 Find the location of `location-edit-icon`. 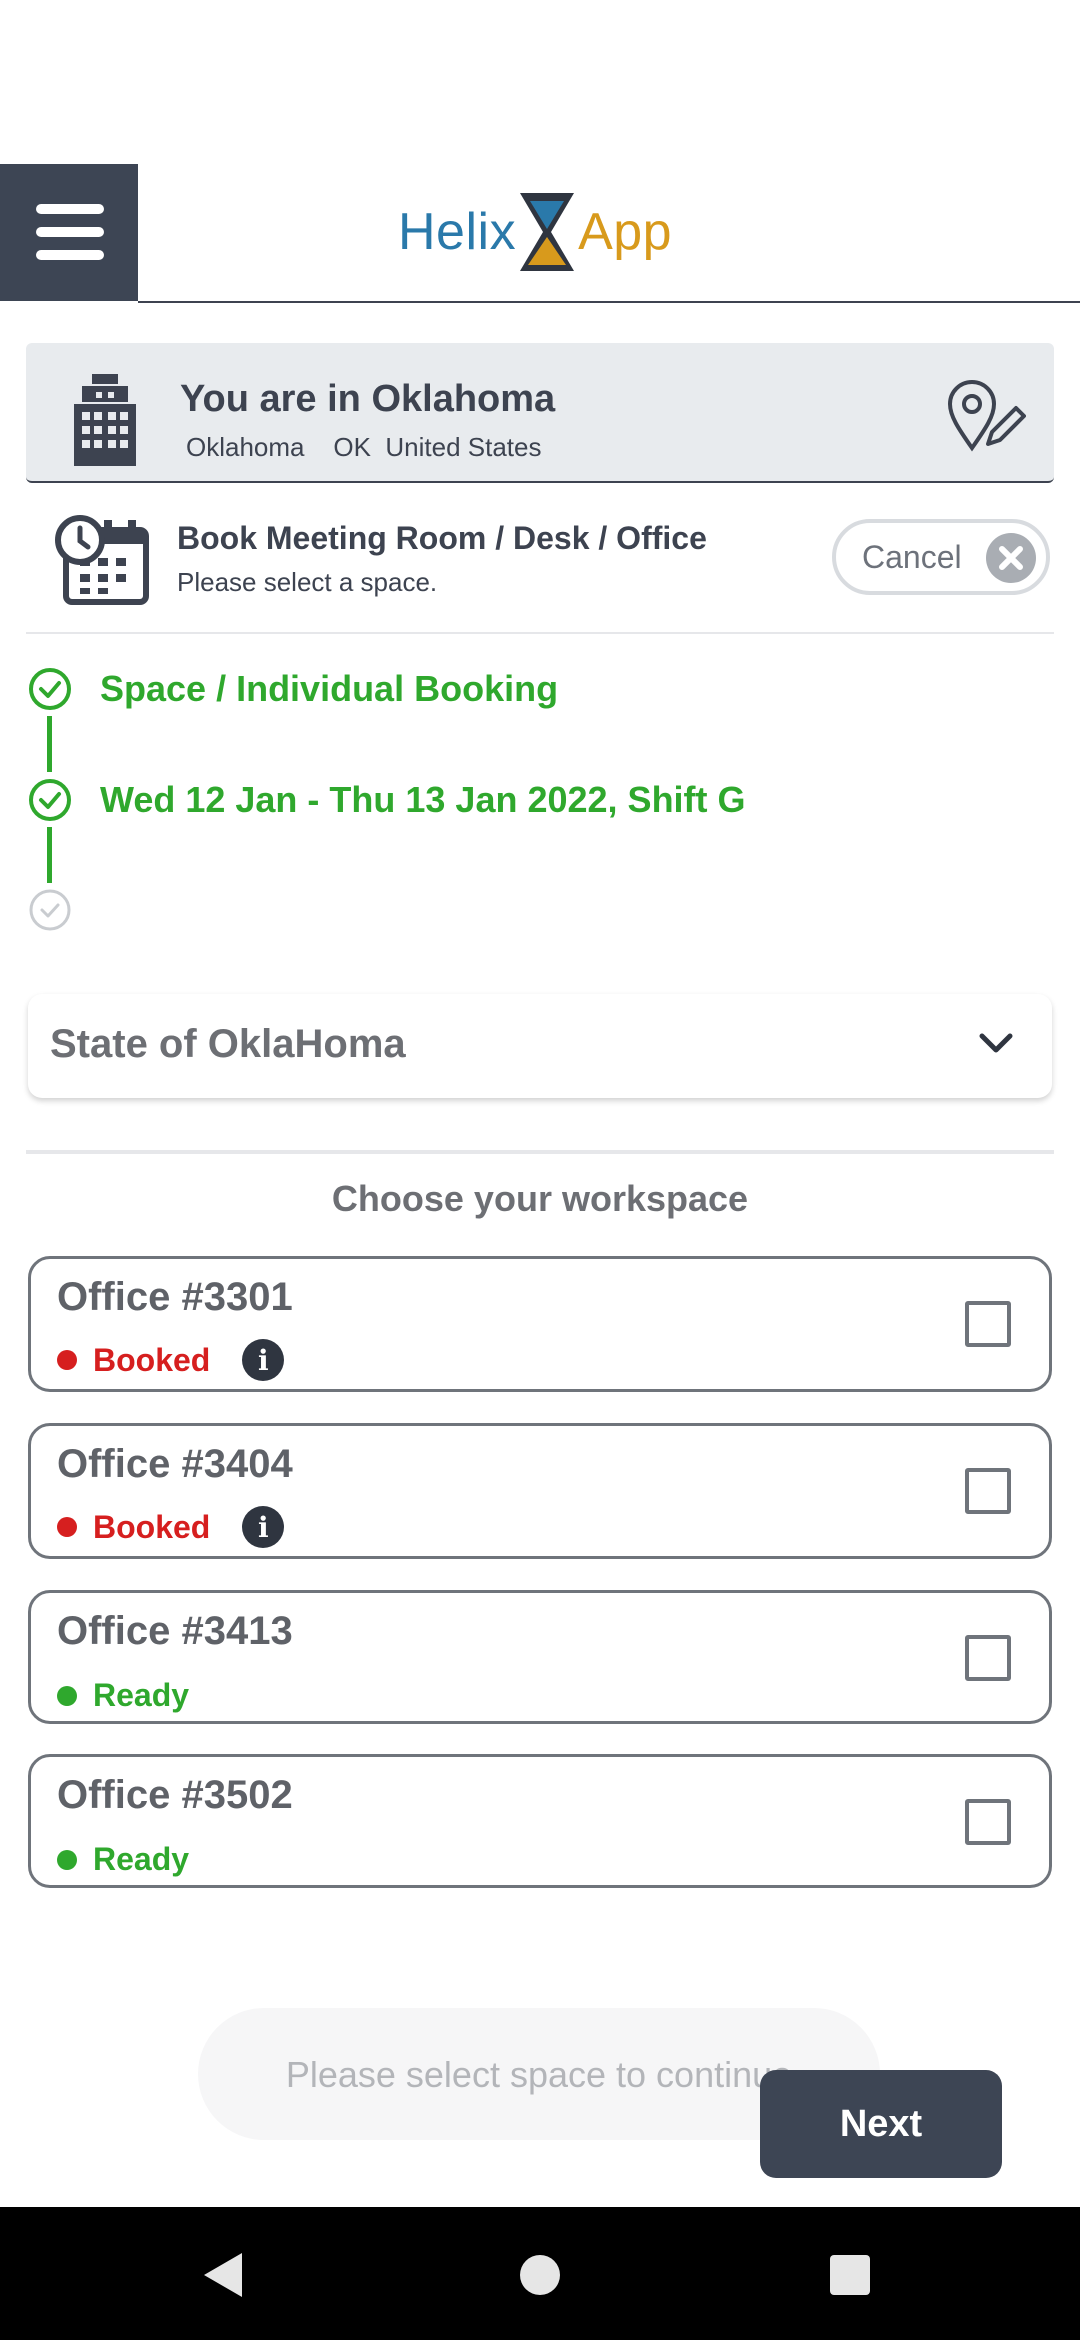

location-edit-icon is located at coordinates (986, 415).